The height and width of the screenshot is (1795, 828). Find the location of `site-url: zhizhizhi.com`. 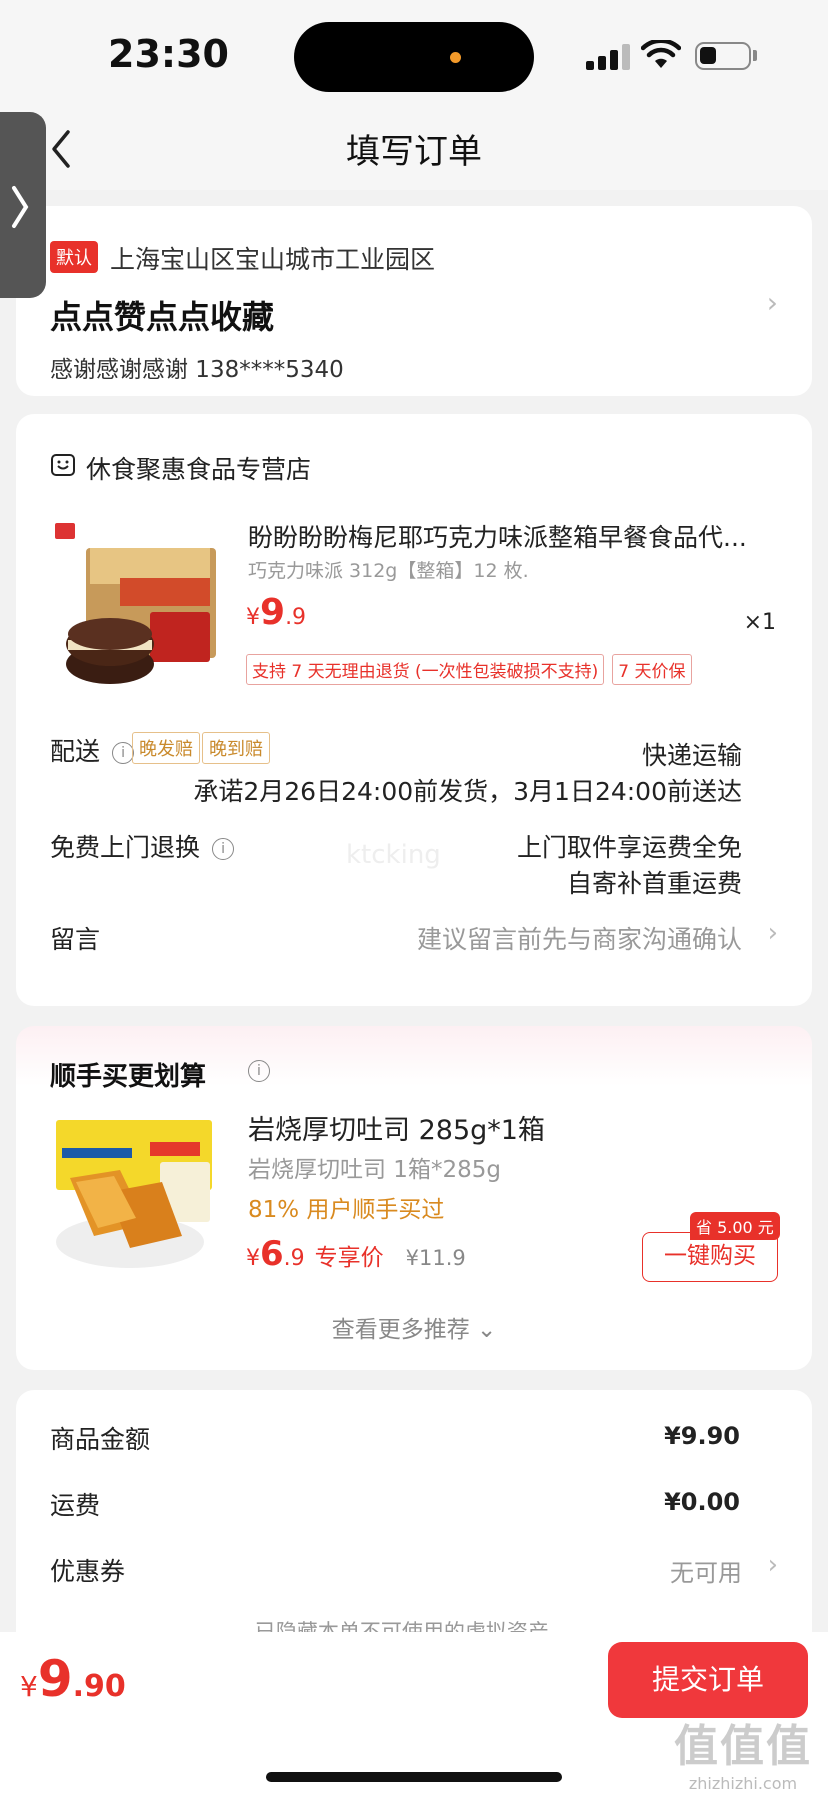

site-url: zhizhizhi.com is located at coordinates (743, 1783).